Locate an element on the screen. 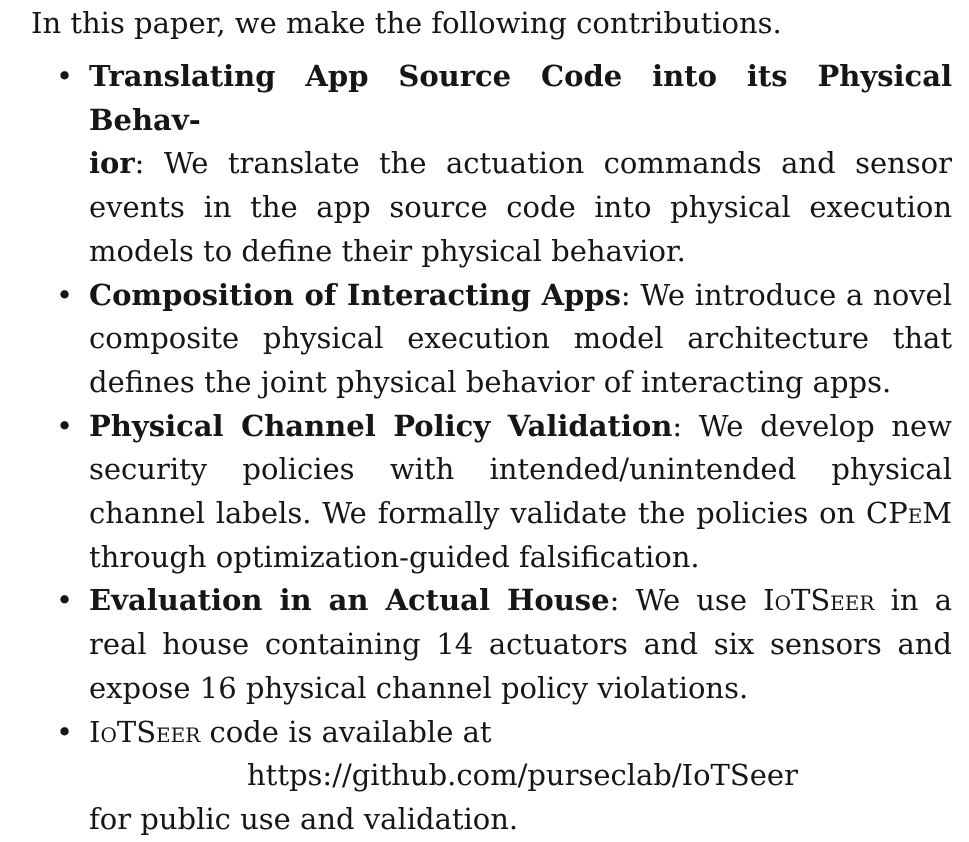 The width and height of the screenshot is (969, 842). contribution-trailer: for public use and validation. is located at coordinates (304, 818).